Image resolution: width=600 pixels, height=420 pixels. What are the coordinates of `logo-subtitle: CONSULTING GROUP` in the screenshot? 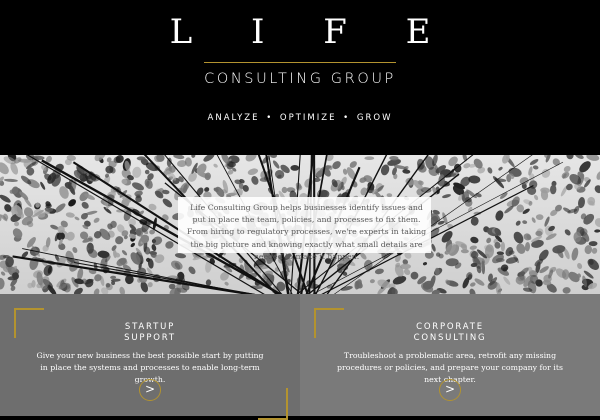 It's located at (300, 79).